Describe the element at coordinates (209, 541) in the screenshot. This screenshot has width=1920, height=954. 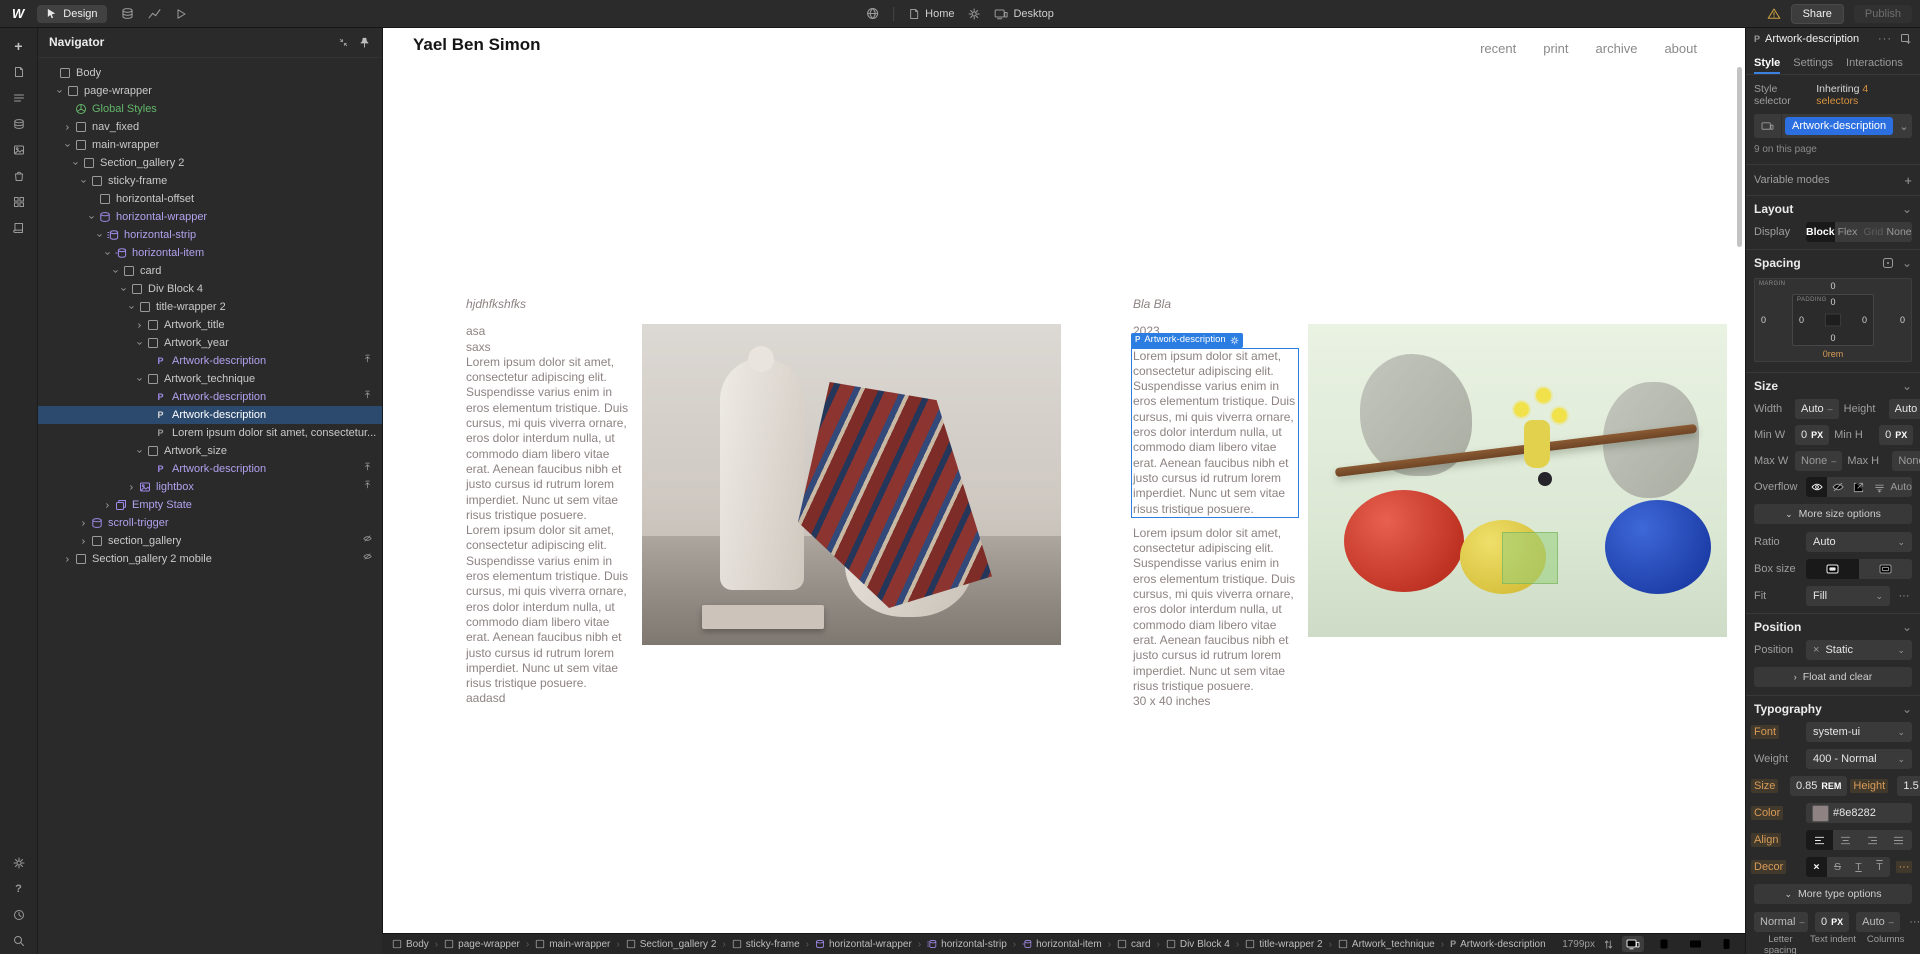
I see `navigator-item-section-gallery: section_gallery` at that location.